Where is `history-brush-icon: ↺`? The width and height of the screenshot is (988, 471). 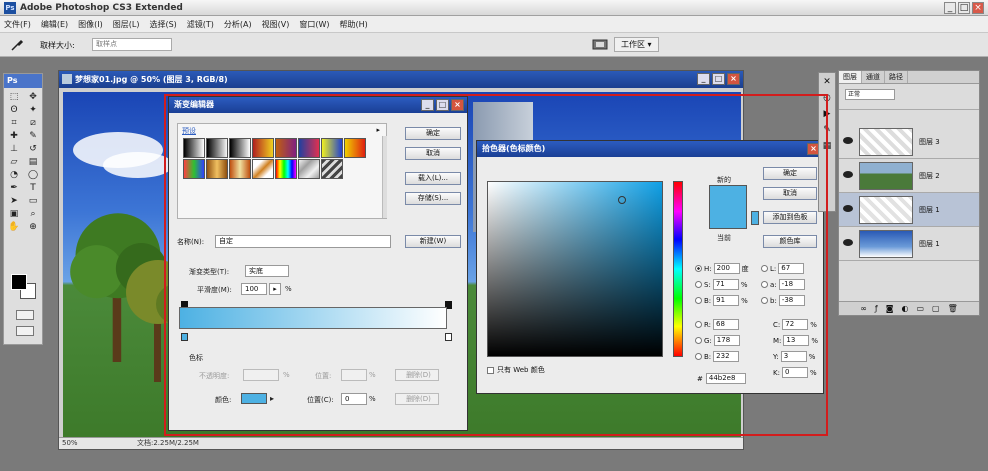 history-brush-icon: ↺ is located at coordinates (33, 149).